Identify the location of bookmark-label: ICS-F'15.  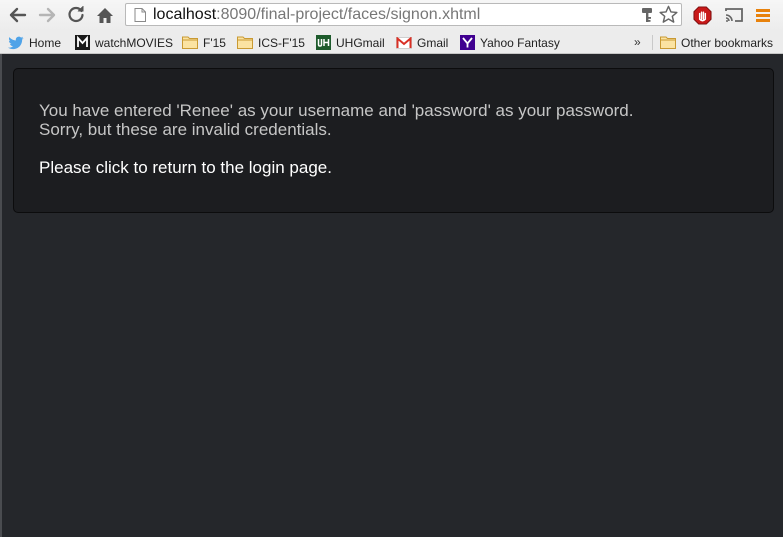
(281, 42).